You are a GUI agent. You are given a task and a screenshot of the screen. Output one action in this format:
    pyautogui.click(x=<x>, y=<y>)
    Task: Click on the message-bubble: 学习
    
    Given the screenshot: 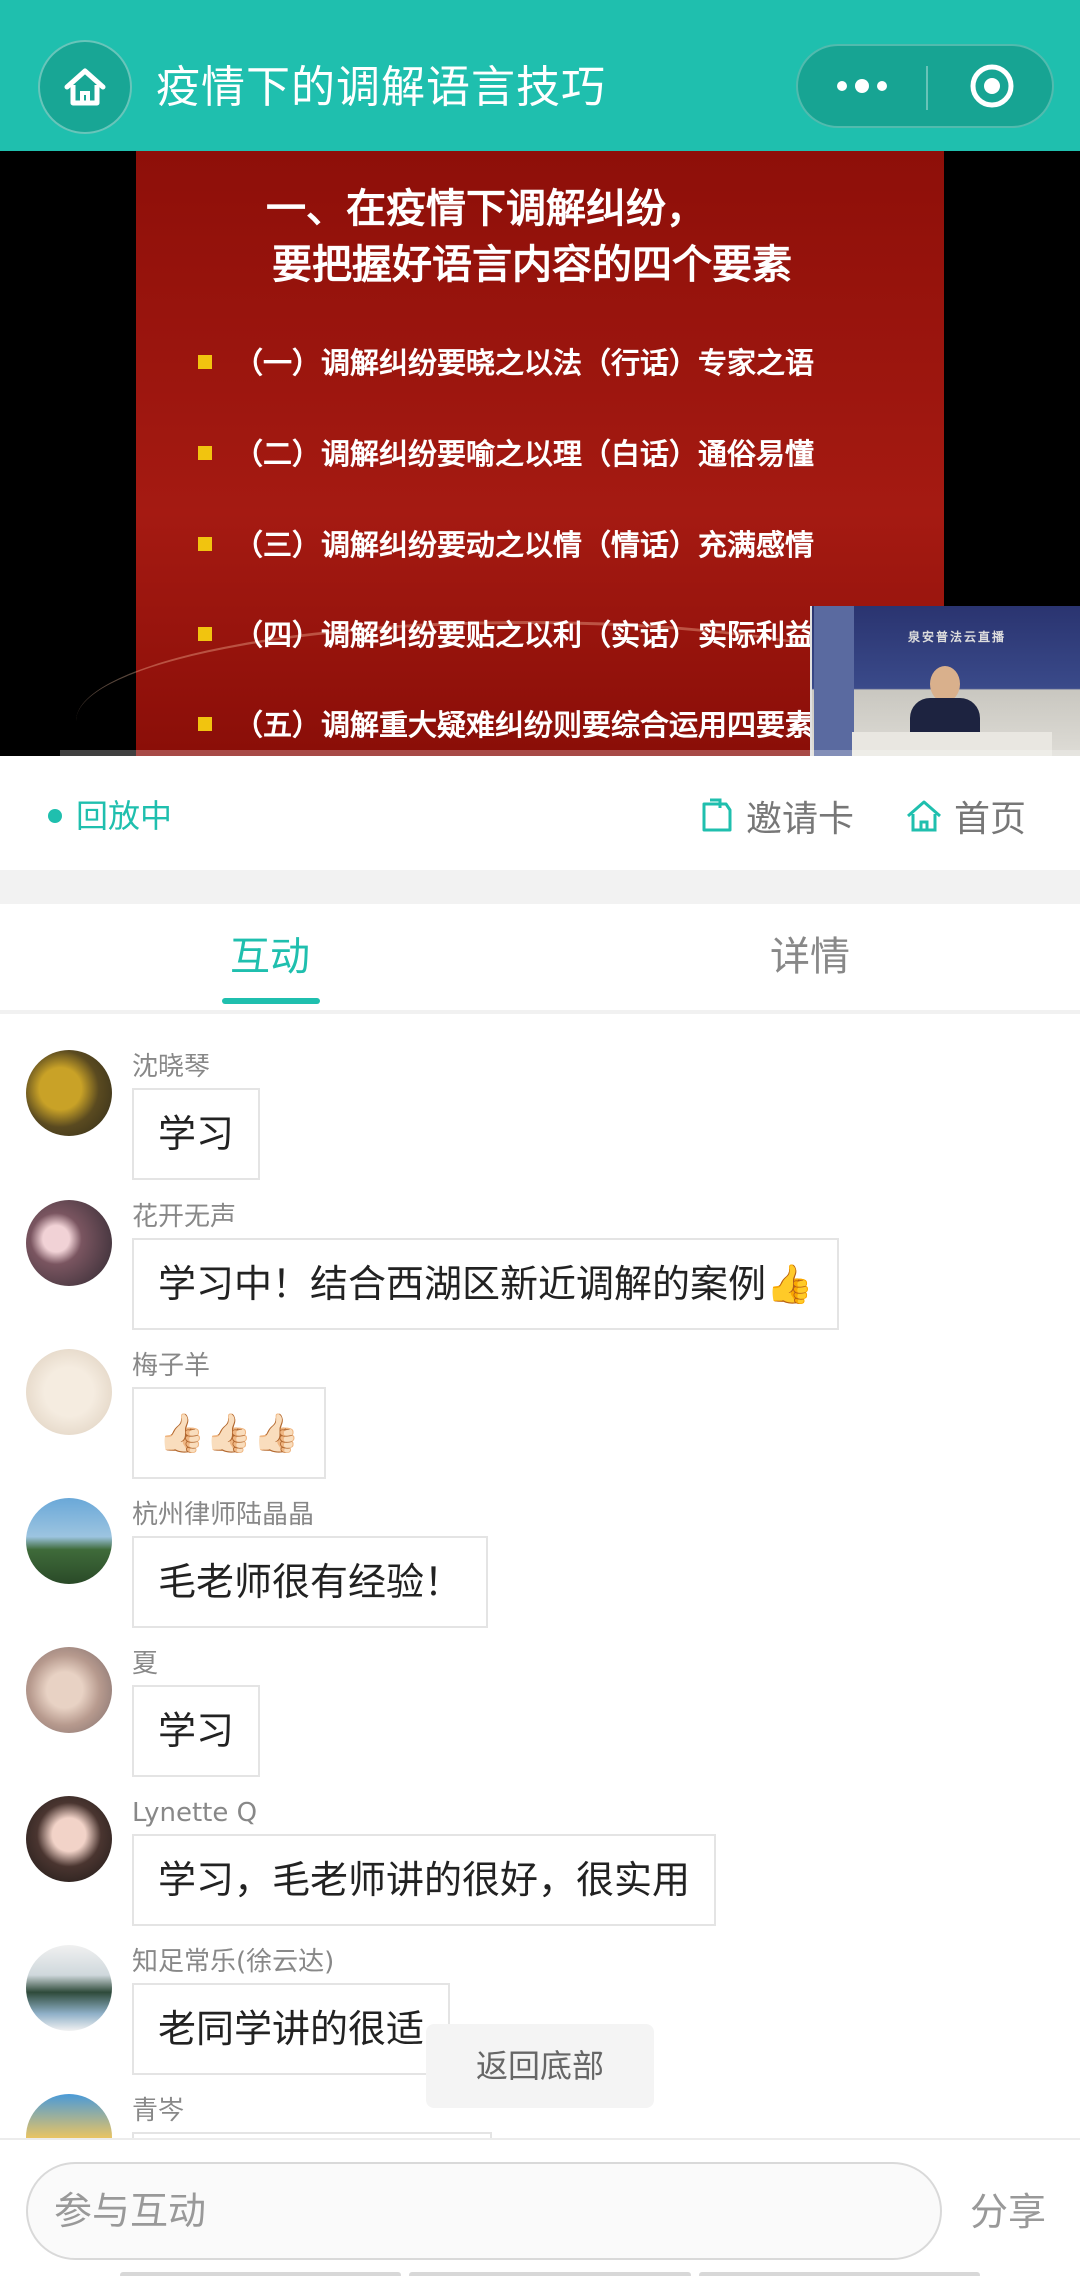 What is the action you would take?
    pyautogui.click(x=196, y=1134)
    